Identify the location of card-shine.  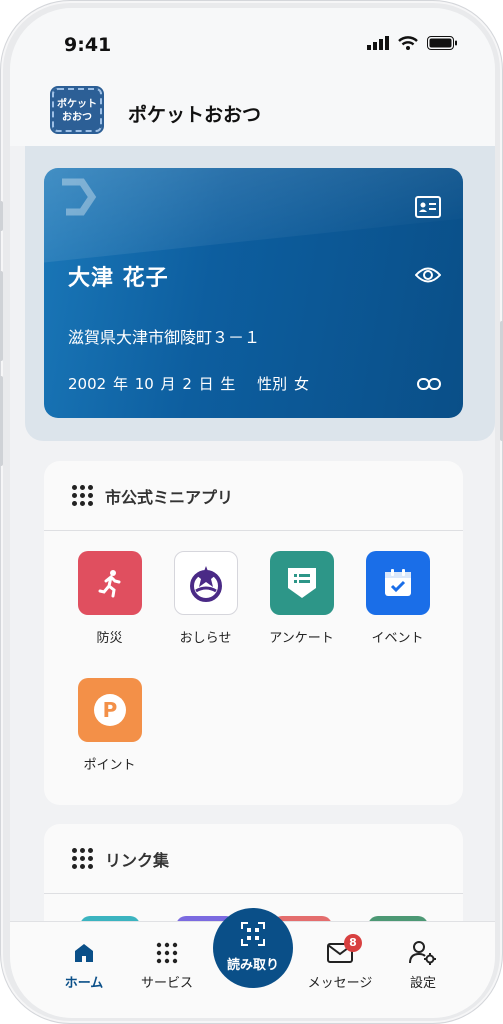
(253, 216).